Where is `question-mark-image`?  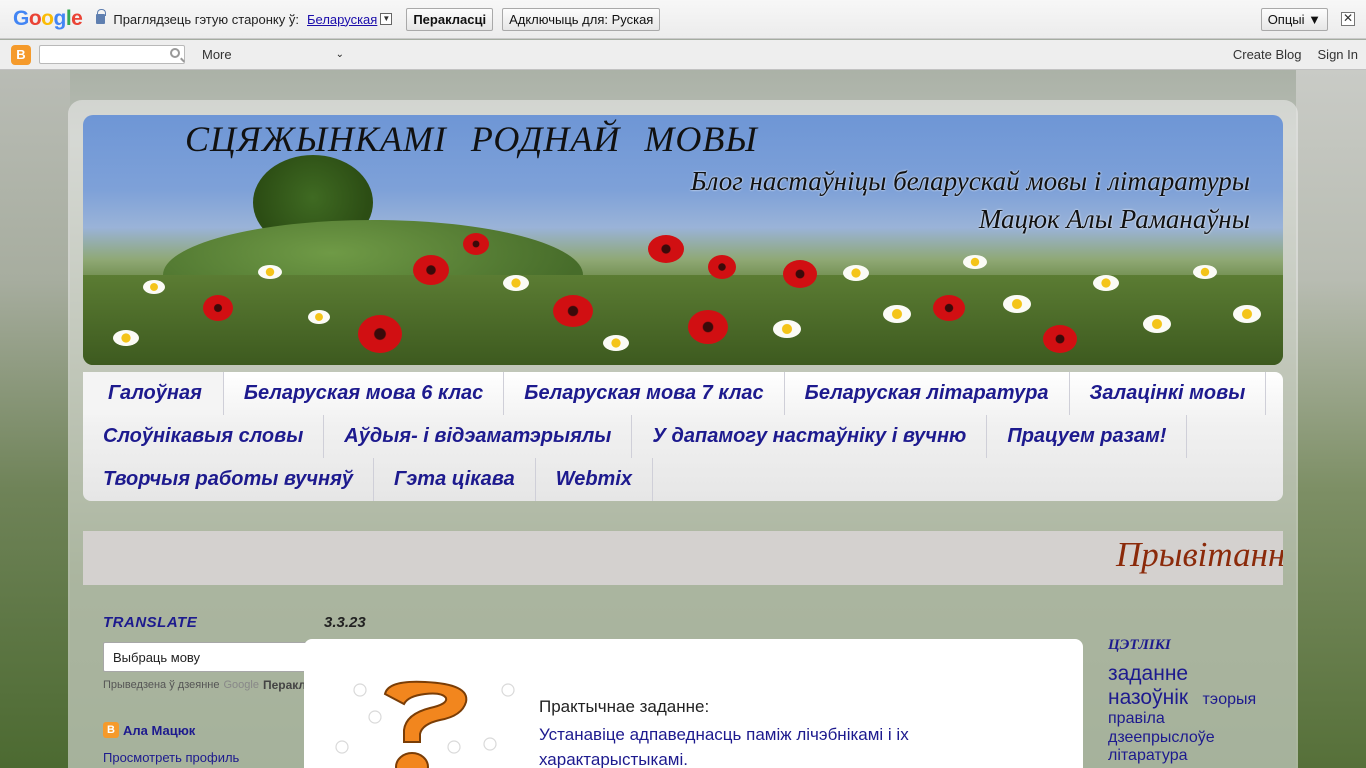
question-mark-image is located at coordinates (425, 724).